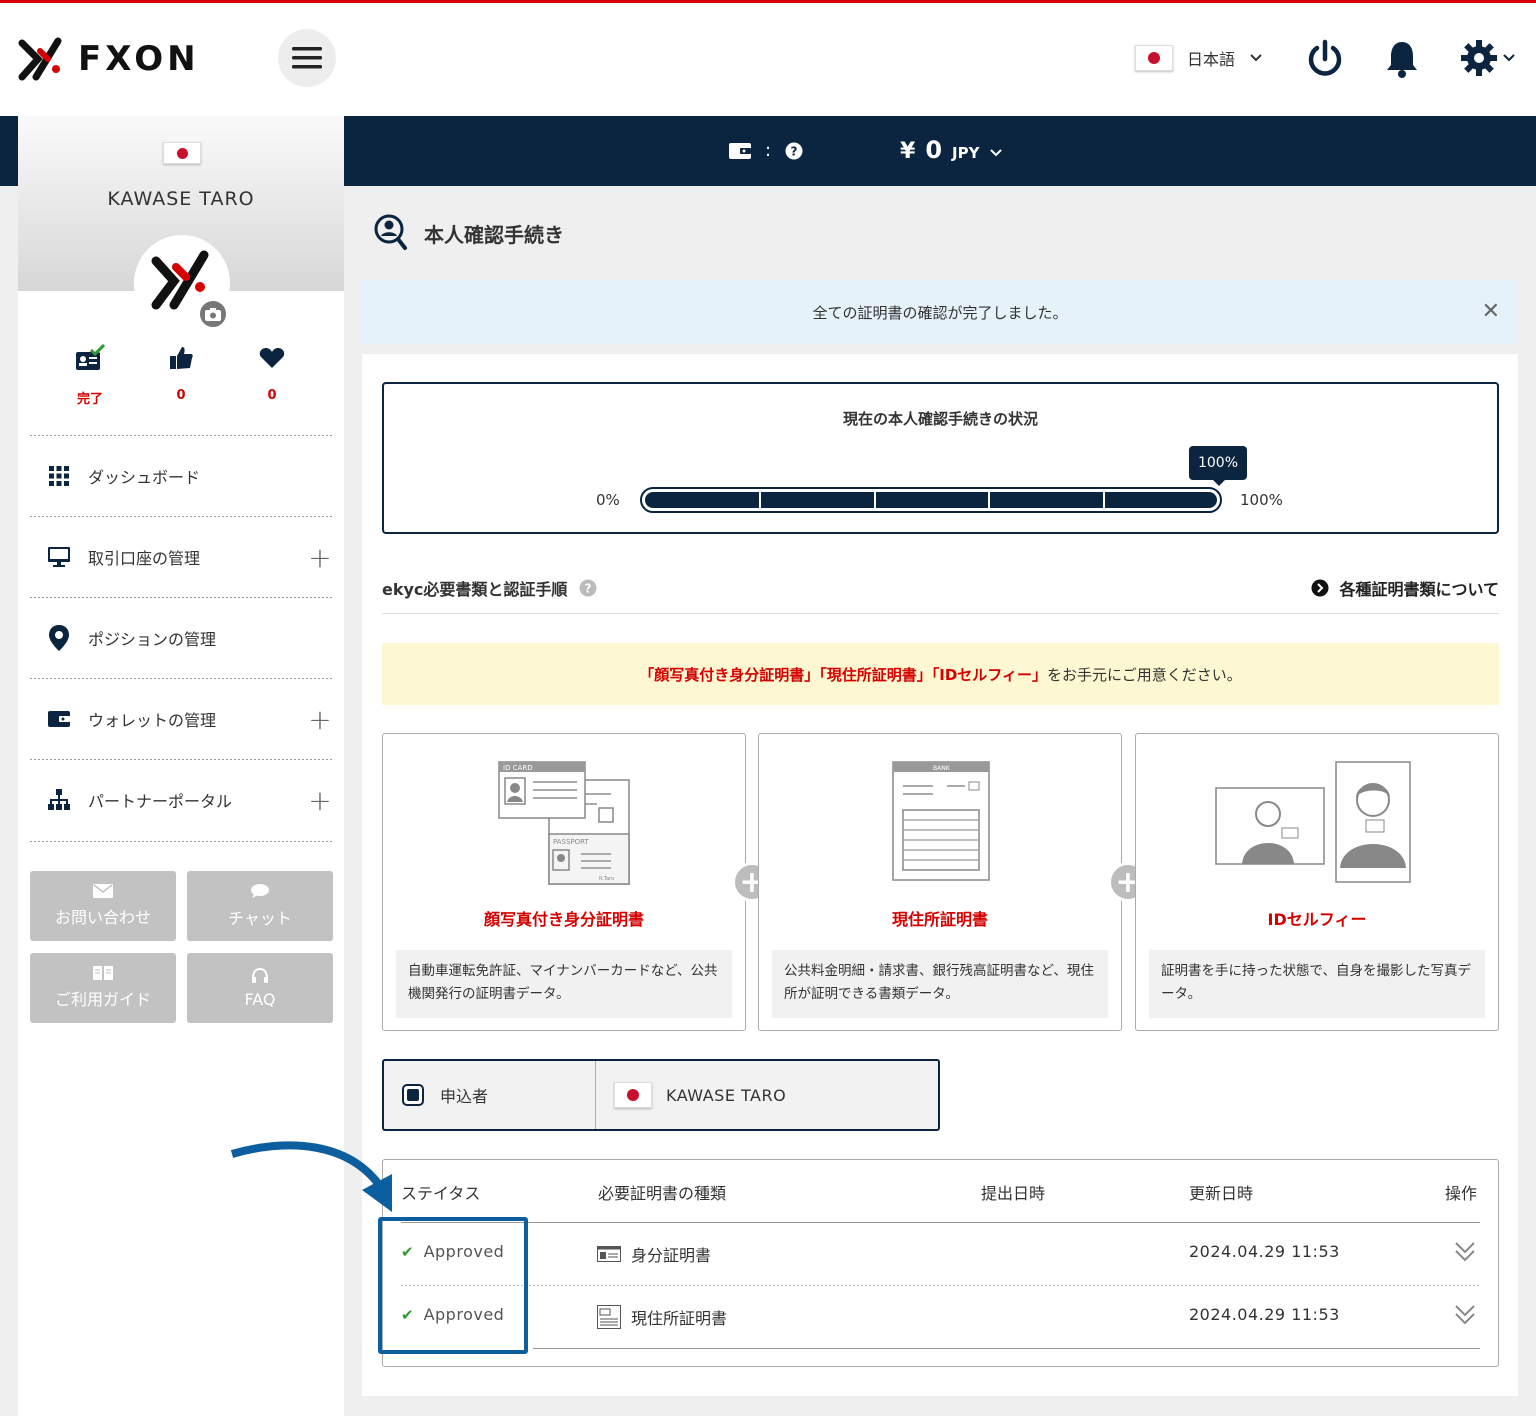 Image resolution: width=1536 pixels, height=1416 pixels. What do you see at coordinates (390, 232) in the screenshot?
I see `user-search-icon` at bounding box center [390, 232].